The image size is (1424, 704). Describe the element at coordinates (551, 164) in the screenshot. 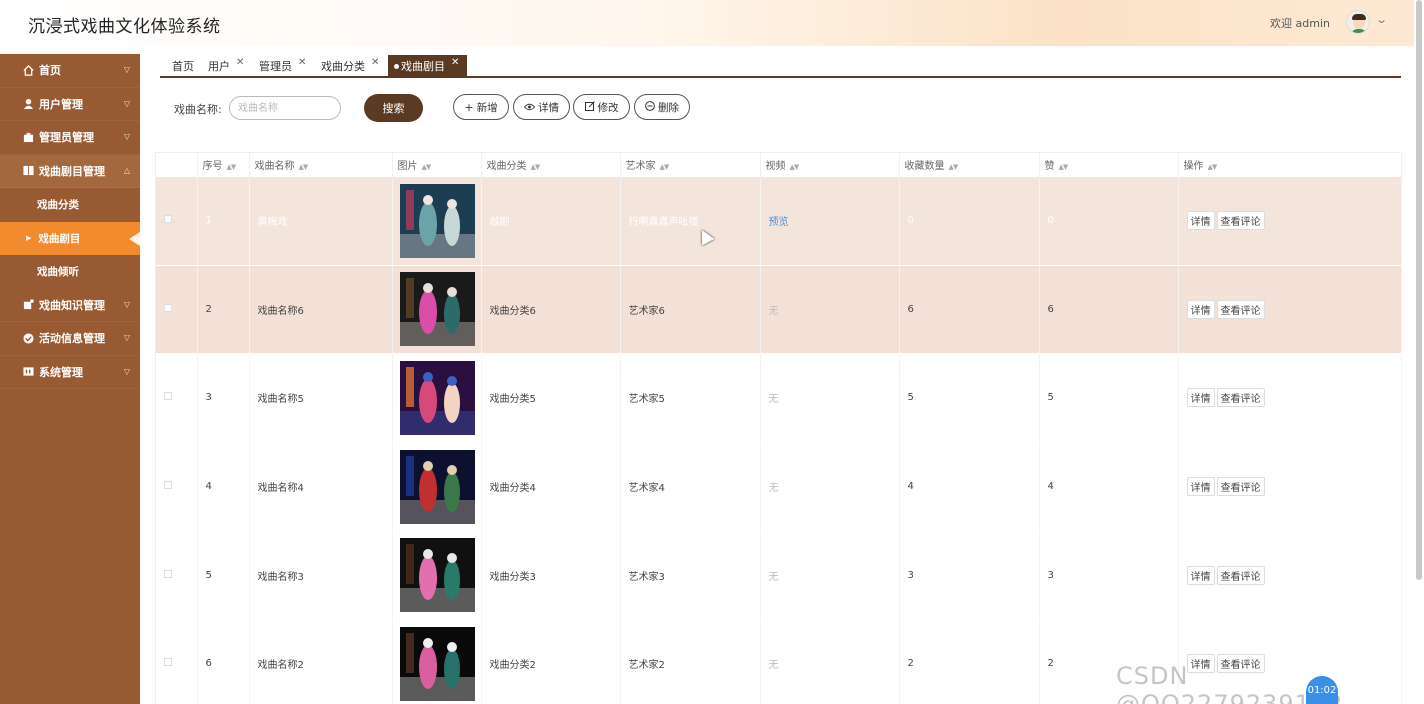

I see `column-header: 戏曲分类 ▲▼` at that location.